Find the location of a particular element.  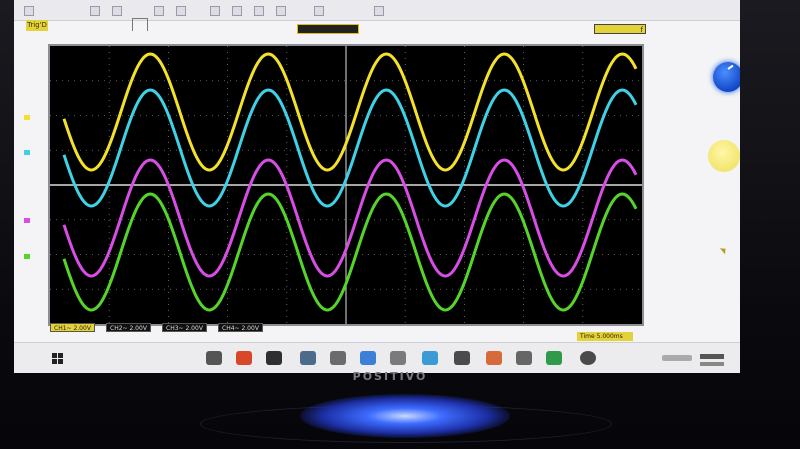

mail-icon is located at coordinates (398, 358).